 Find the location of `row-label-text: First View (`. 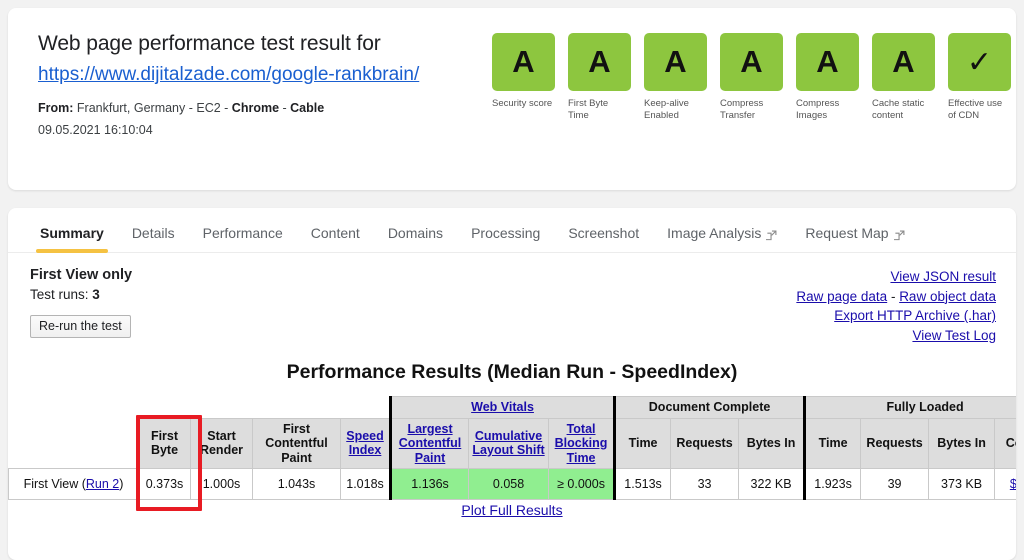

row-label-text: First View ( is located at coordinates (54, 483).